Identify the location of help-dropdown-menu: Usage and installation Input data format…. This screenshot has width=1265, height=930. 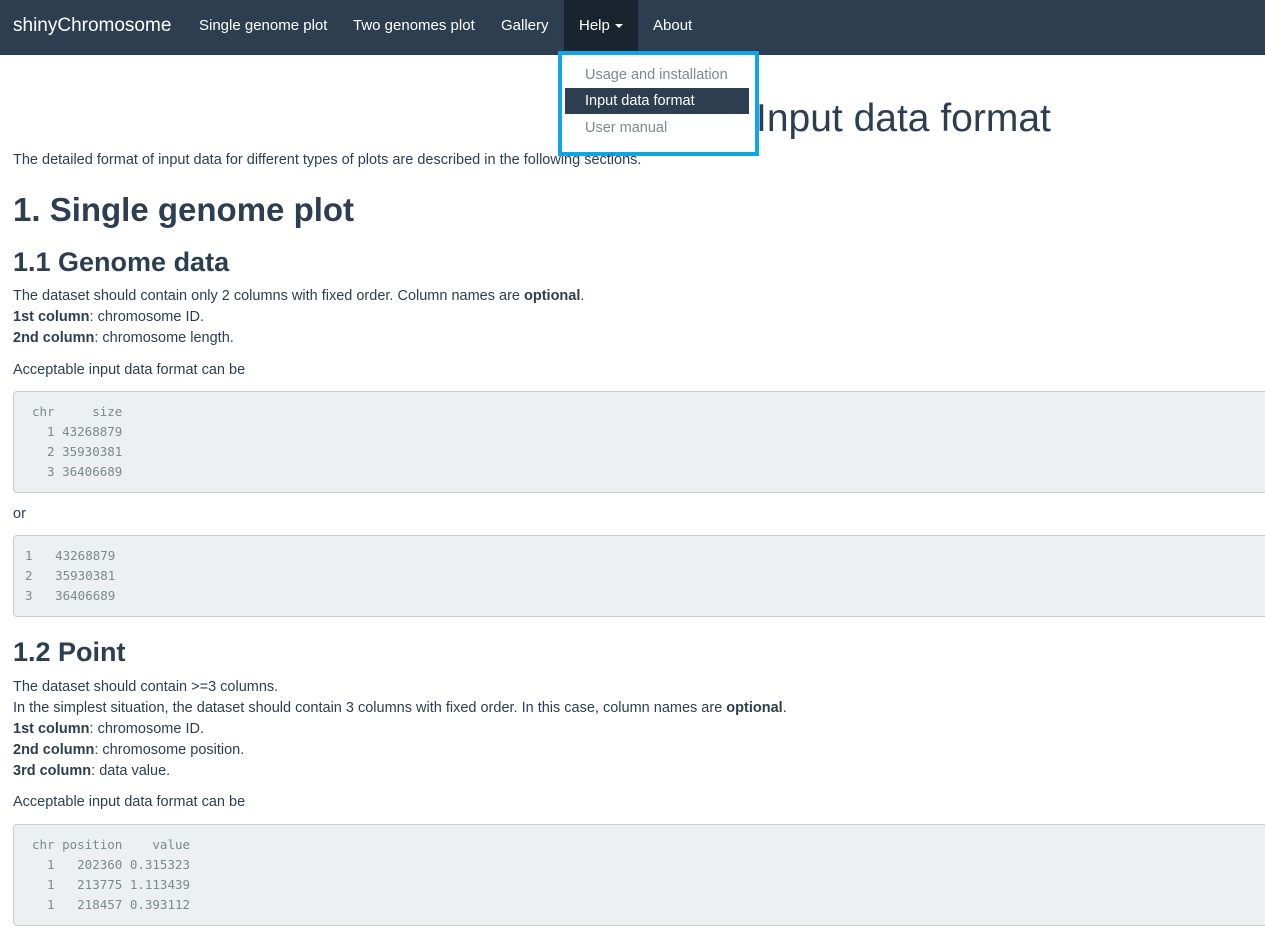
(658, 103).